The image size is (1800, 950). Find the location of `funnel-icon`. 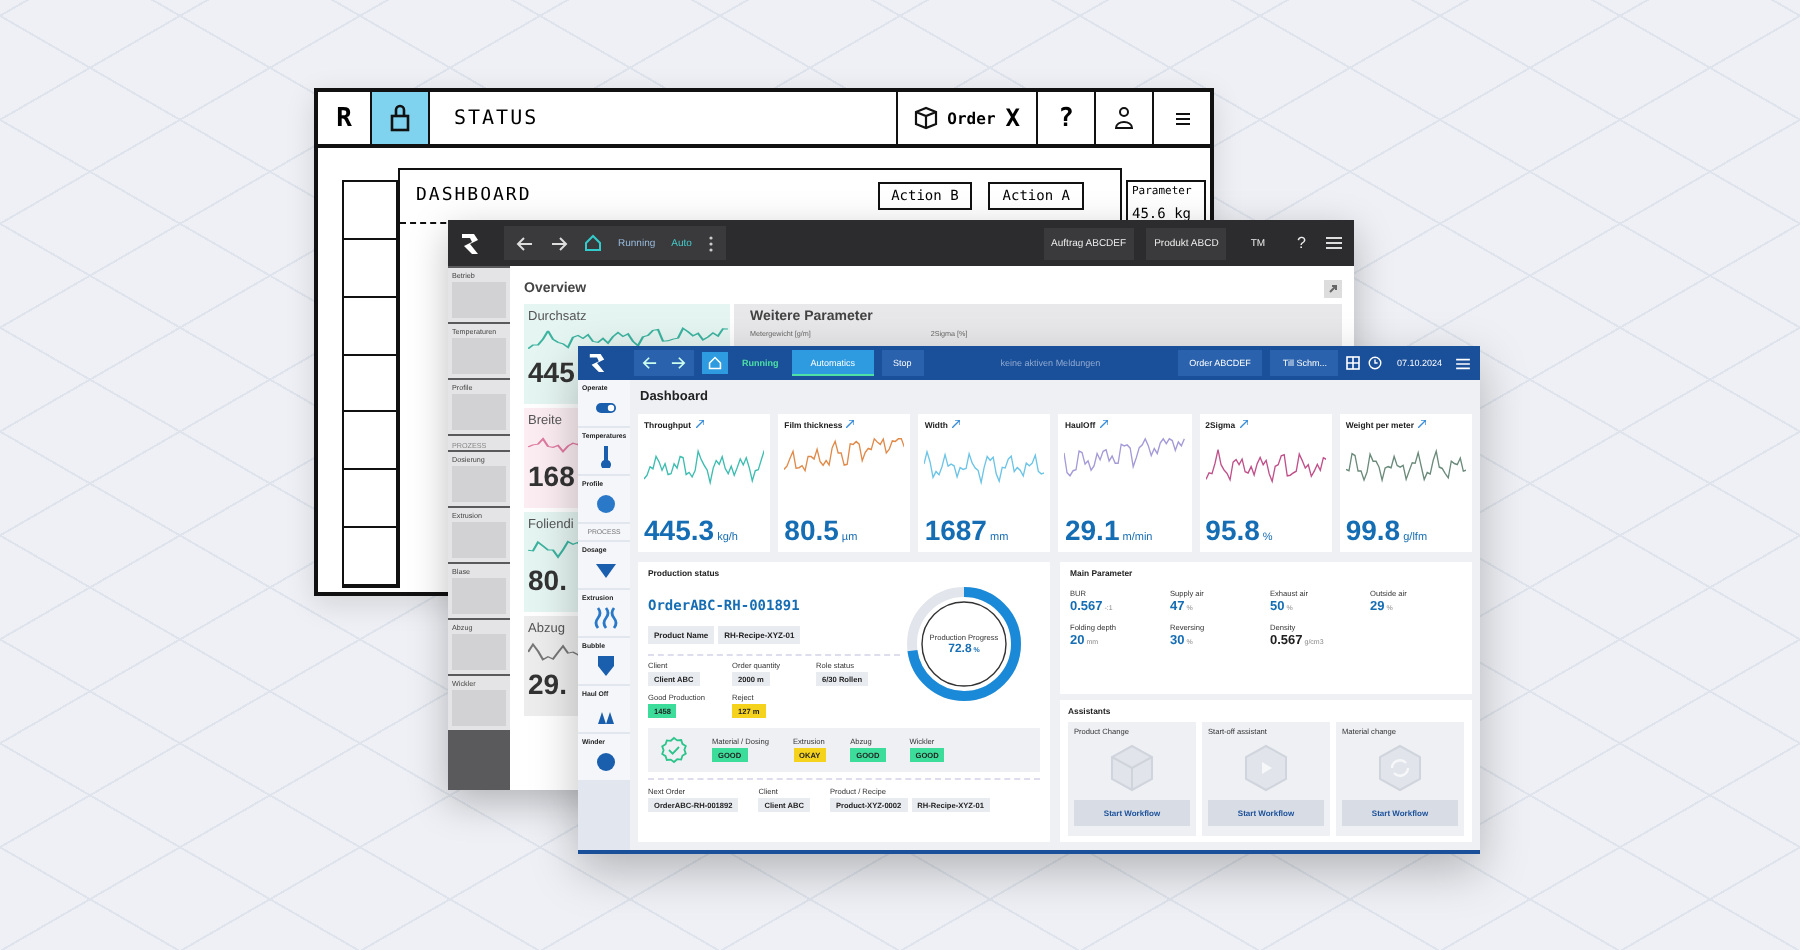

funnel-icon is located at coordinates (605, 570).